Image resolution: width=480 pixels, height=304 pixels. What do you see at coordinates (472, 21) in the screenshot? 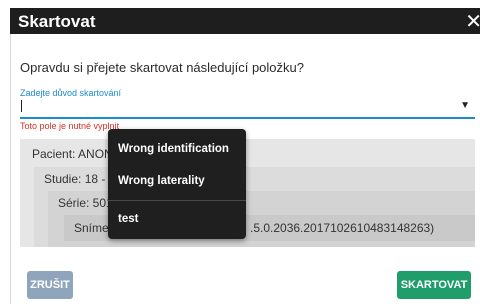
I see `close-icon: ✕` at bounding box center [472, 21].